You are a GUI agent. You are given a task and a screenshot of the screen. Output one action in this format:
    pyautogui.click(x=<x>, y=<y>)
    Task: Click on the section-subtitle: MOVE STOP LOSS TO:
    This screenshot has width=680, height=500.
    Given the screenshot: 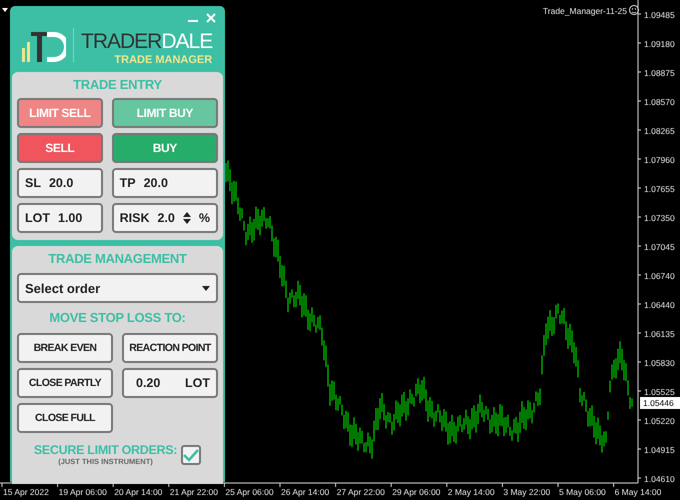 What is the action you would take?
    pyautogui.click(x=117, y=318)
    